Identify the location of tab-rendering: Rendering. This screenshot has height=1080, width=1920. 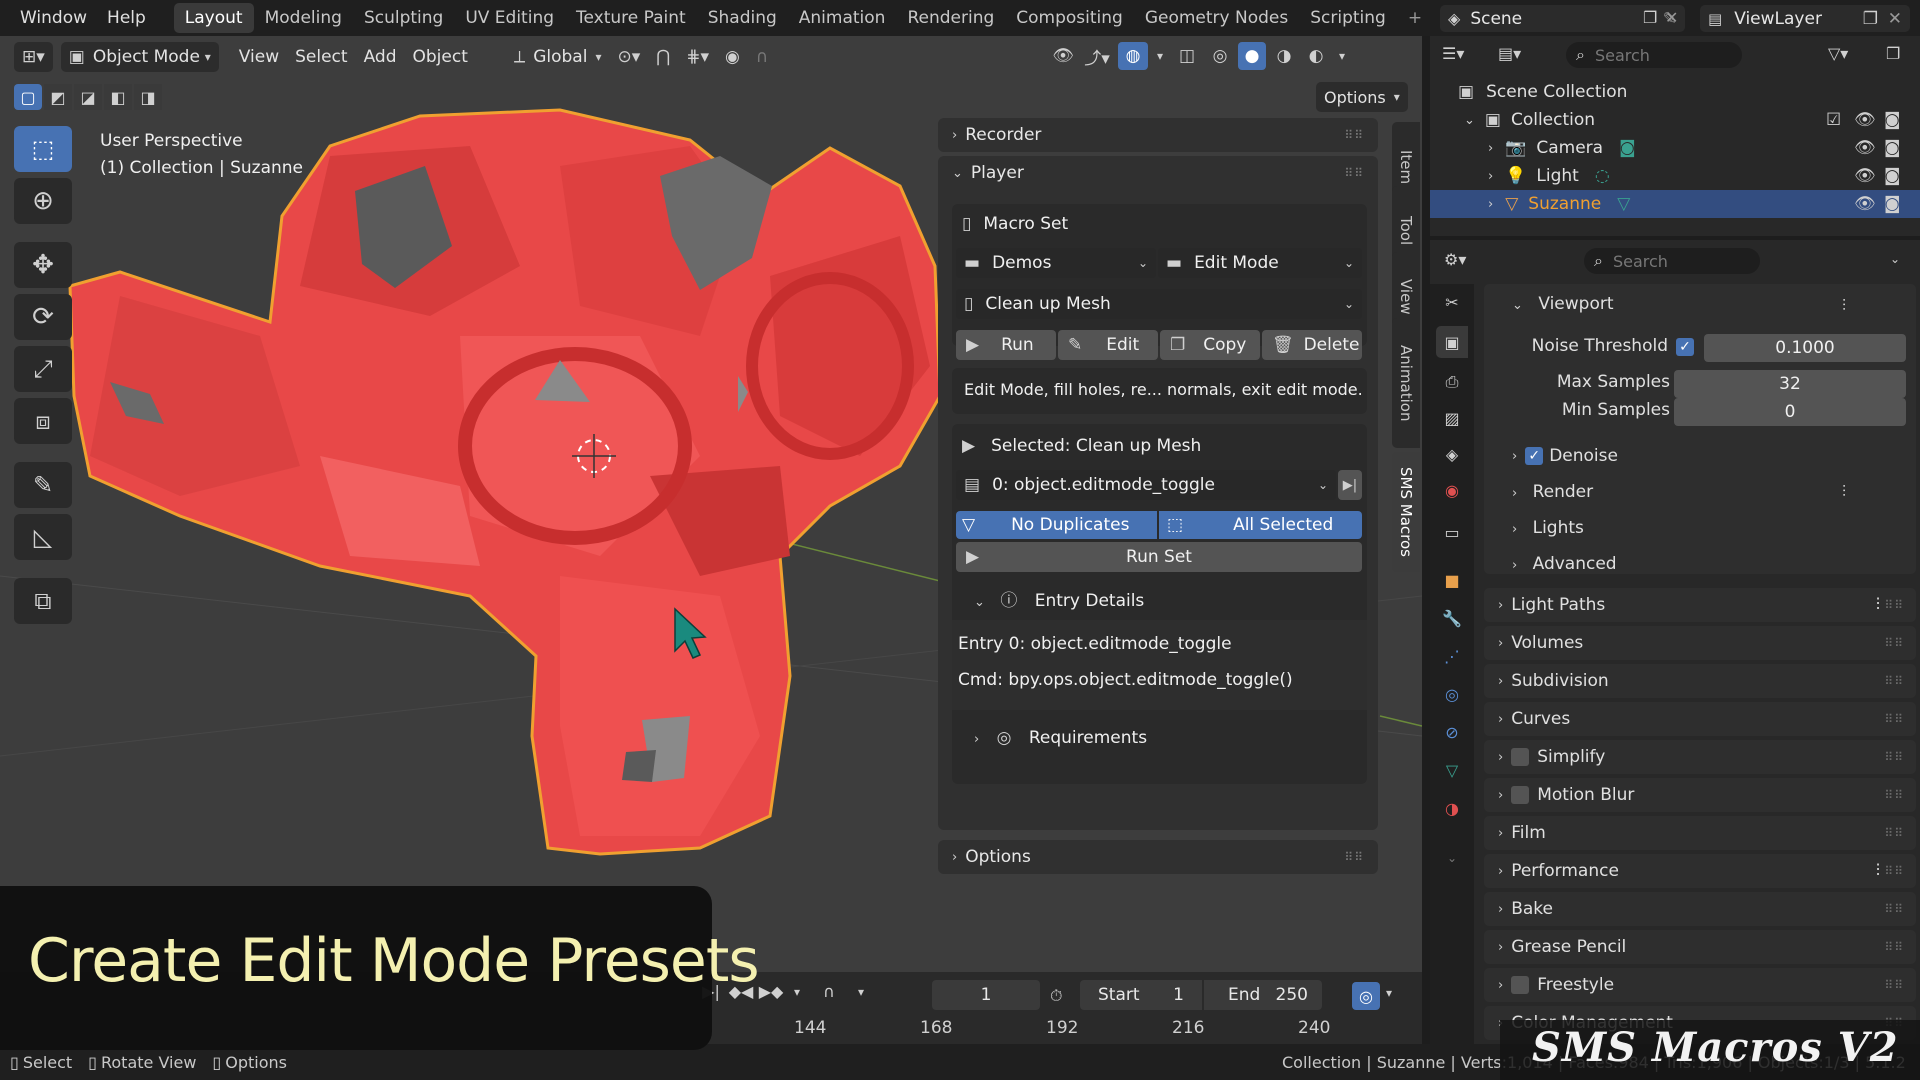
(950, 18).